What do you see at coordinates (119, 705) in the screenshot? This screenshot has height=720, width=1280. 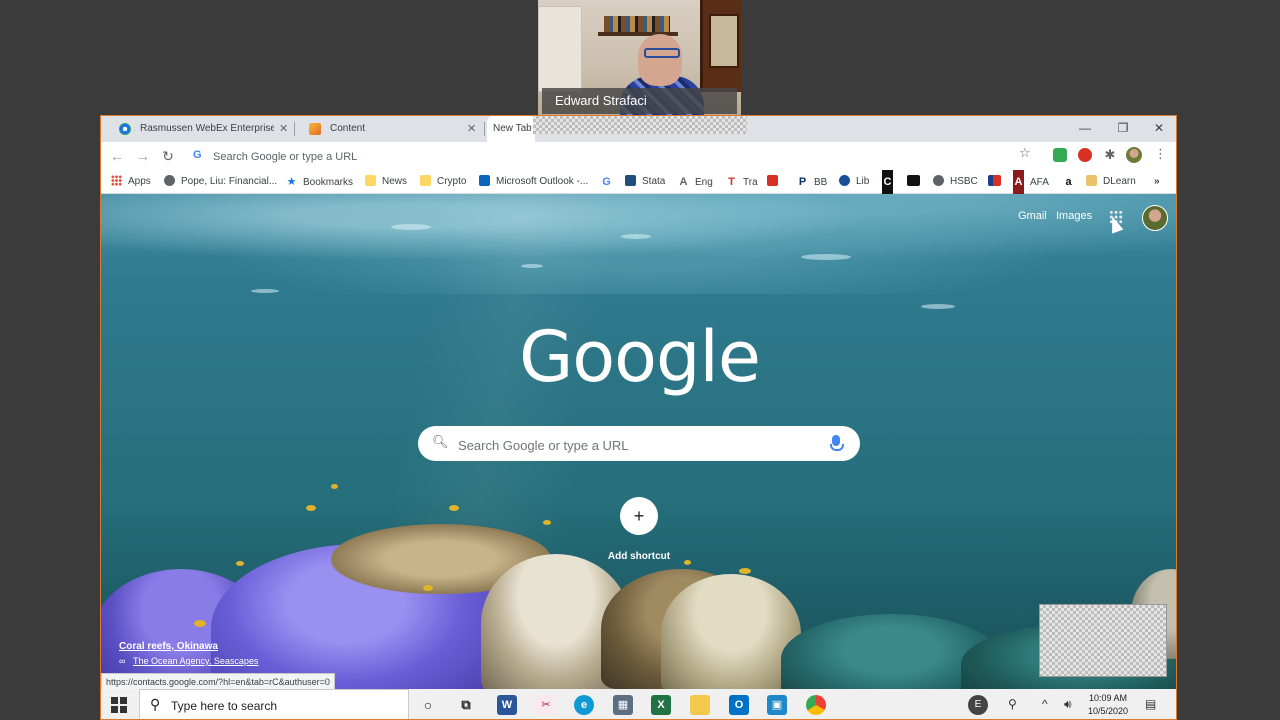 I see `windows-start-icon` at bounding box center [119, 705].